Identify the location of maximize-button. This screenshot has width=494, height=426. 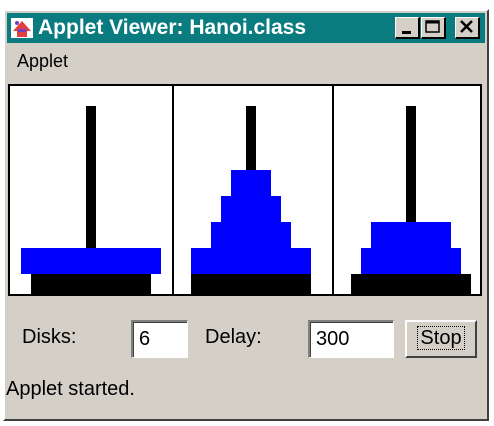
(433, 28).